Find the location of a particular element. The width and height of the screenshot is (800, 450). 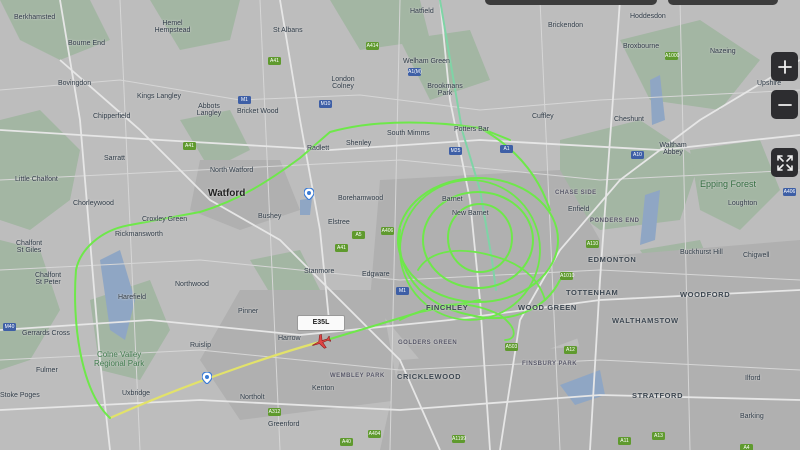

town-label: Berkhamsted is located at coordinates (35, 17).